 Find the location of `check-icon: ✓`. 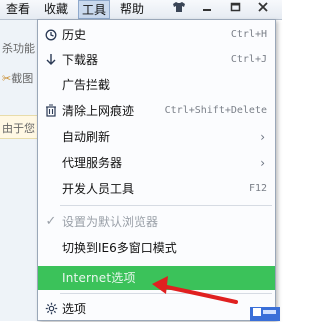

check-icon: ✓ is located at coordinates (51, 221).